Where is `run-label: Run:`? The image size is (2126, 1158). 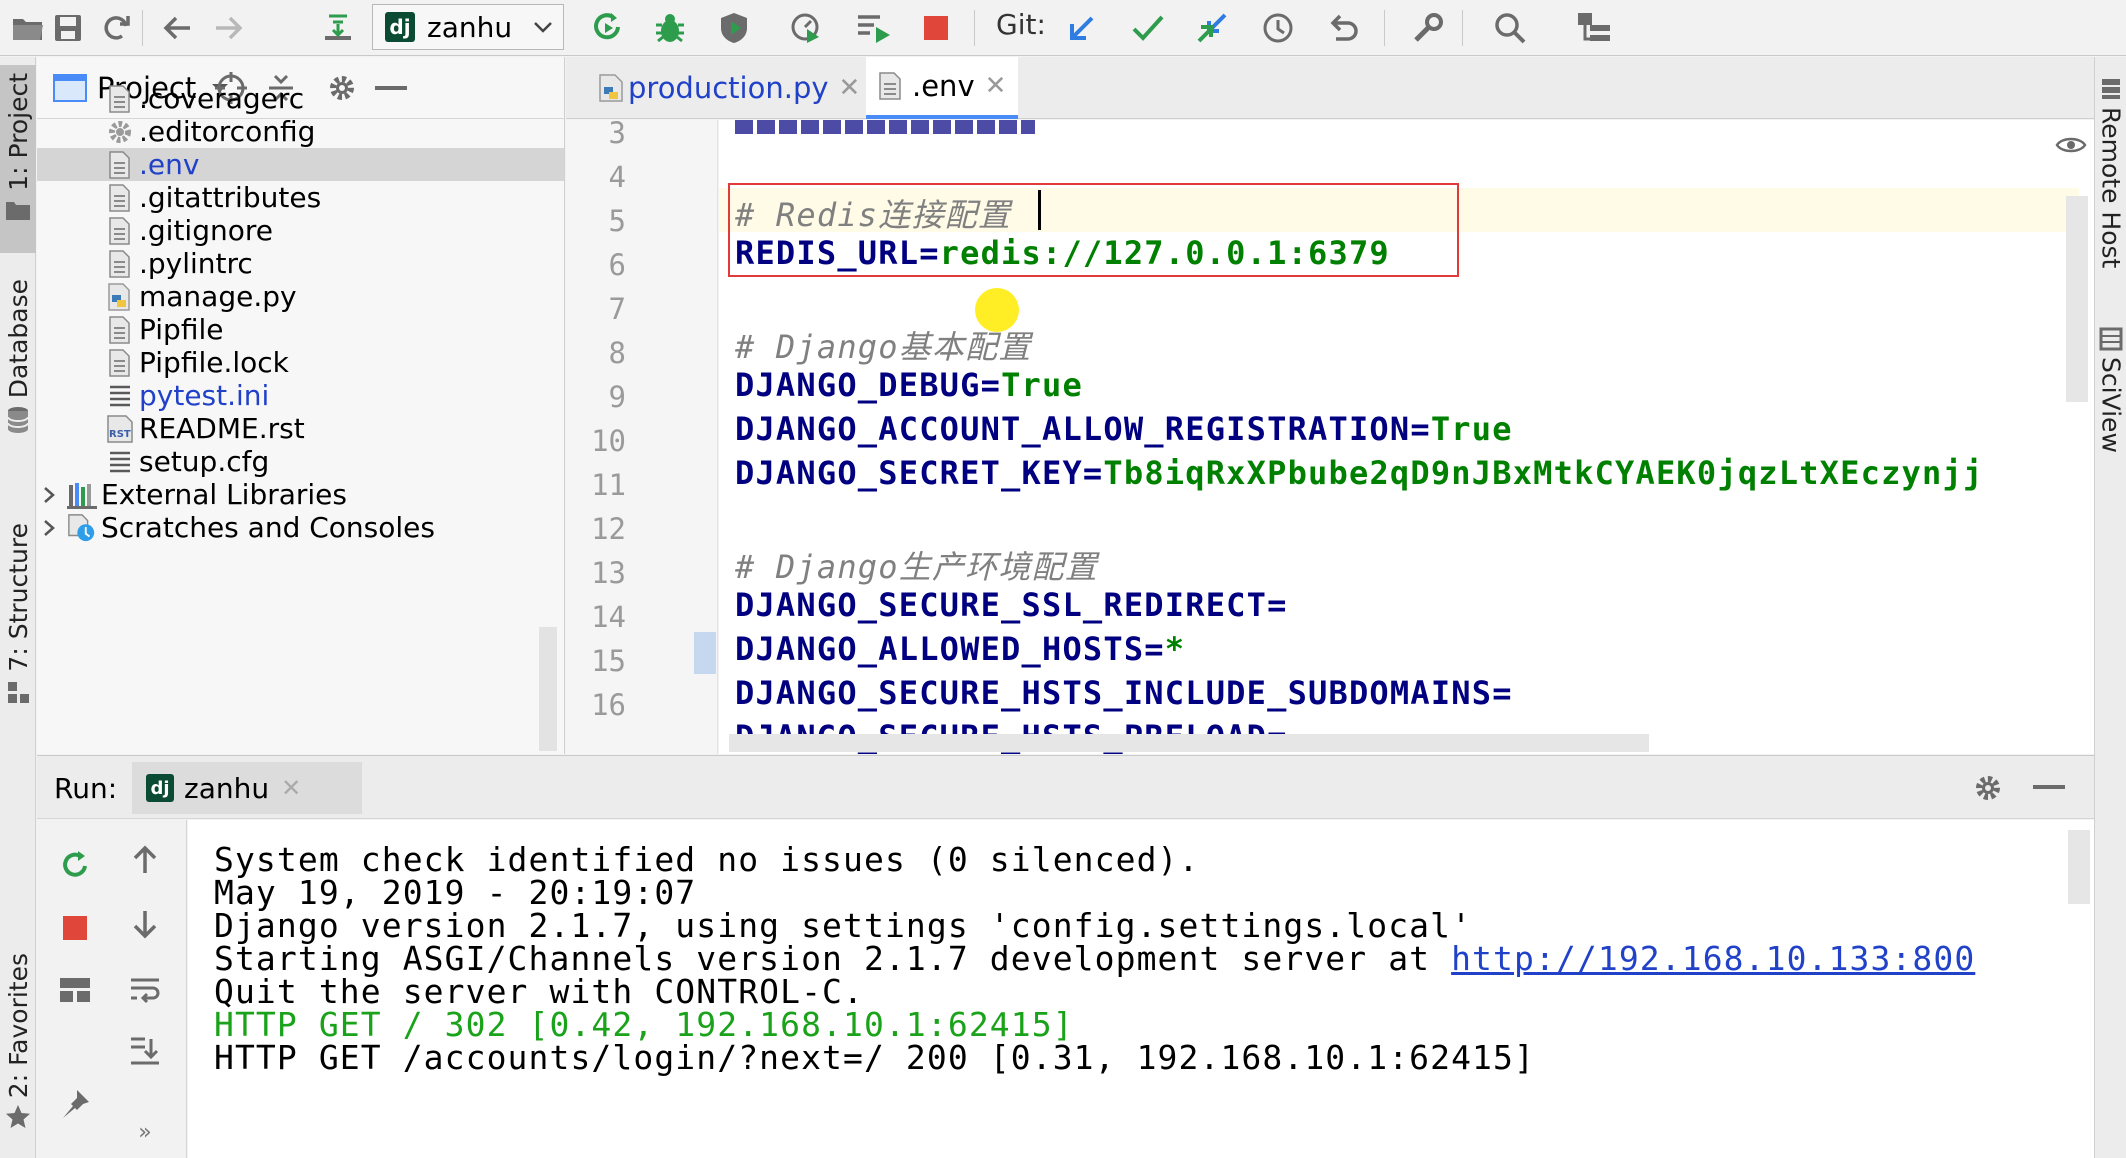 run-label: Run: is located at coordinates (86, 788).